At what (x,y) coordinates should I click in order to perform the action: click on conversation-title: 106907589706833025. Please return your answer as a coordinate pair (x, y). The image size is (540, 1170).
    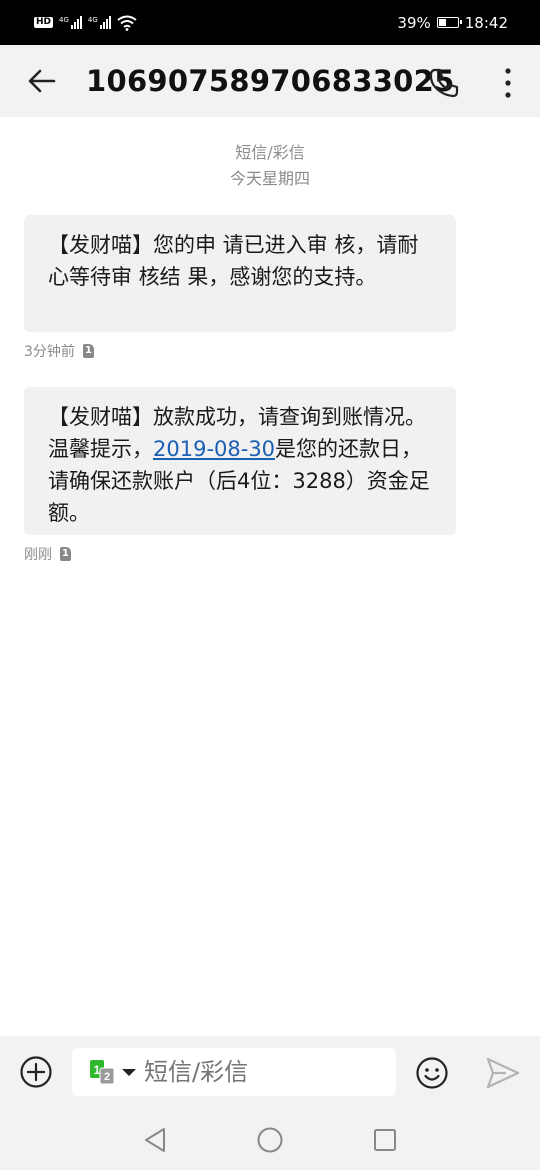
    Looking at the image, I should click on (270, 81).